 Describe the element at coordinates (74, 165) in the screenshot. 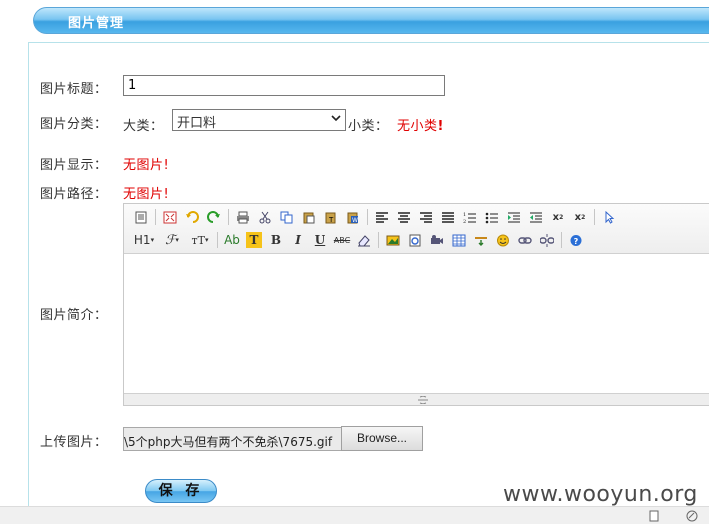

I see `display-label: 图片显示：` at that location.